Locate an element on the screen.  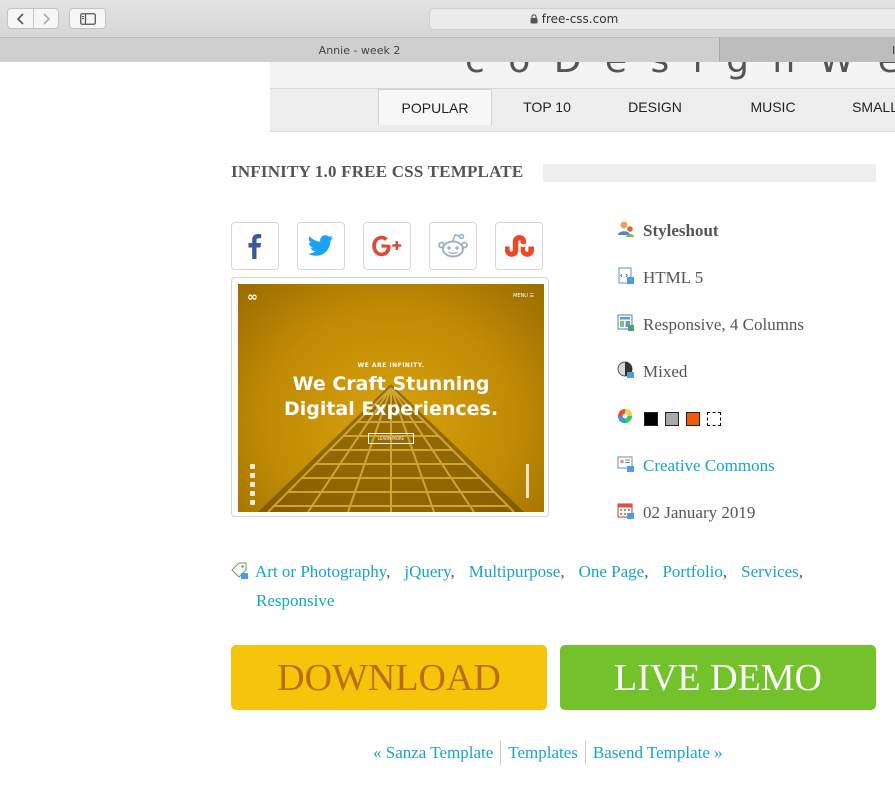
facebook-share-button is located at coordinates (255, 246).